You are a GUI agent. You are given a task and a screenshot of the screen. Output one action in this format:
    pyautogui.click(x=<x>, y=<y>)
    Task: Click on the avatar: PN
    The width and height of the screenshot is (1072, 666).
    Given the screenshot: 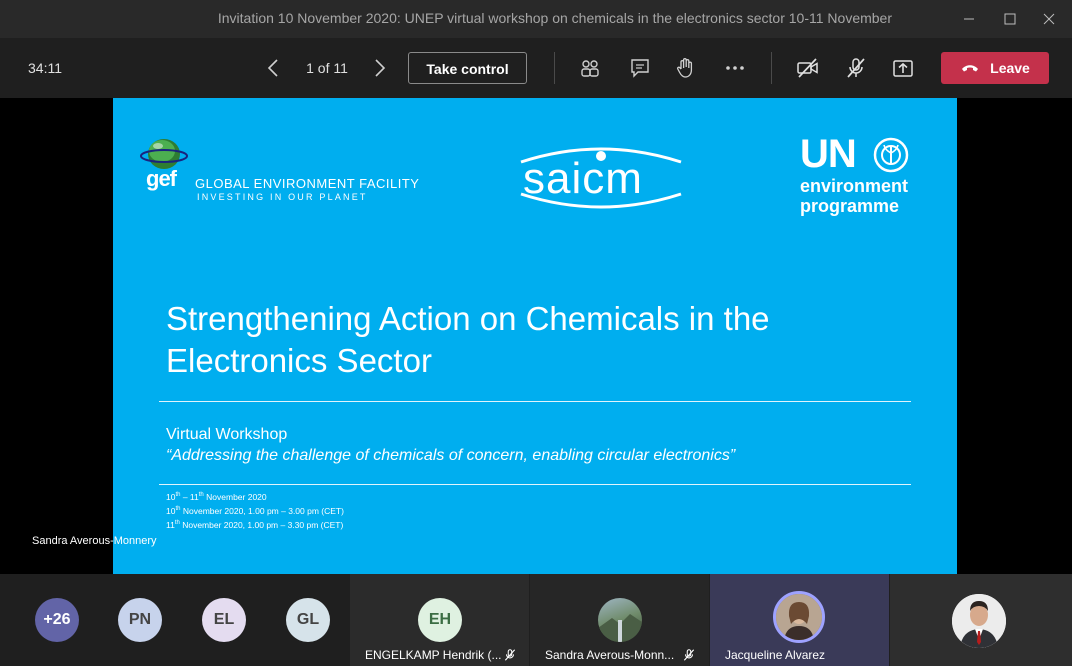 What is the action you would take?
    pyautogui.click(x=140, y=620)
    